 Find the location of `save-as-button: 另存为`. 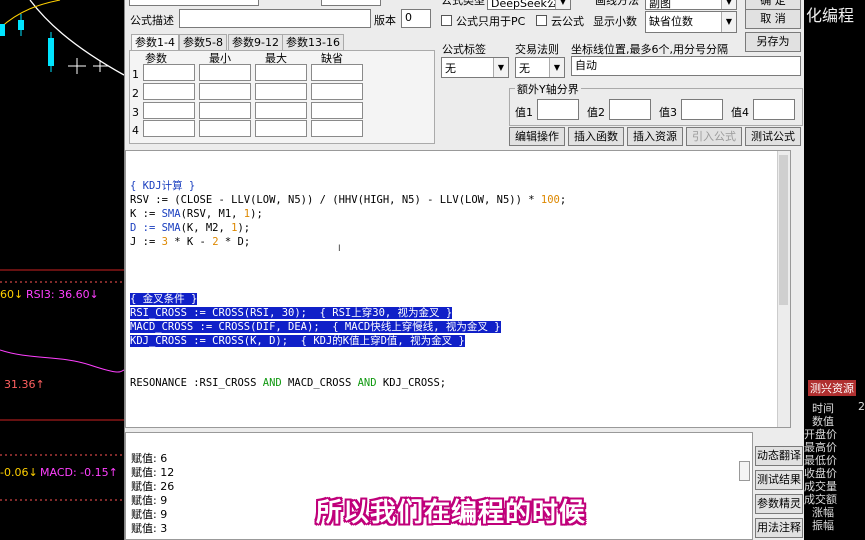

save-as-button: 另存为 is located at coordinates (773, 42).